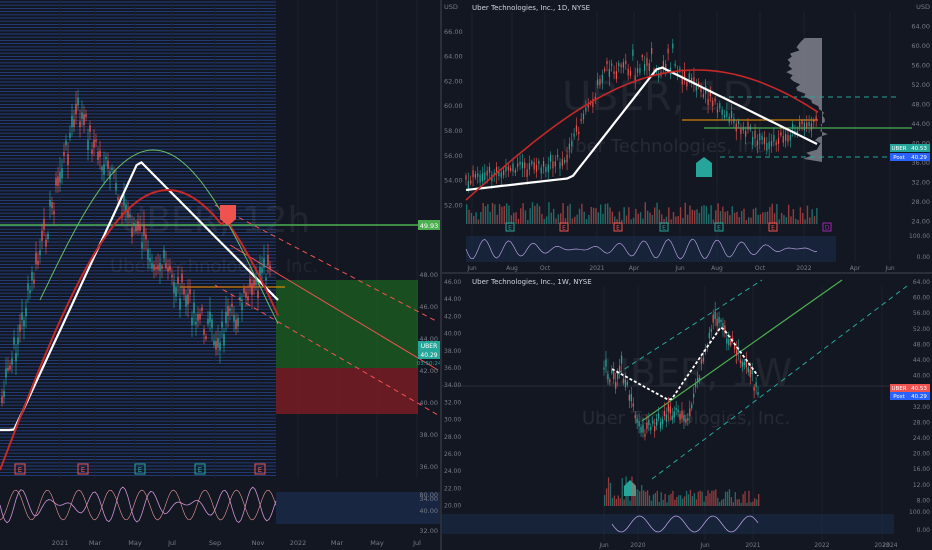 This screenshot has width=932, height=550. What do you see at coordinates (921, 438) in the screenshot?
I see `y-right-axis-label: 24.00` at bounding box center [921, 438].